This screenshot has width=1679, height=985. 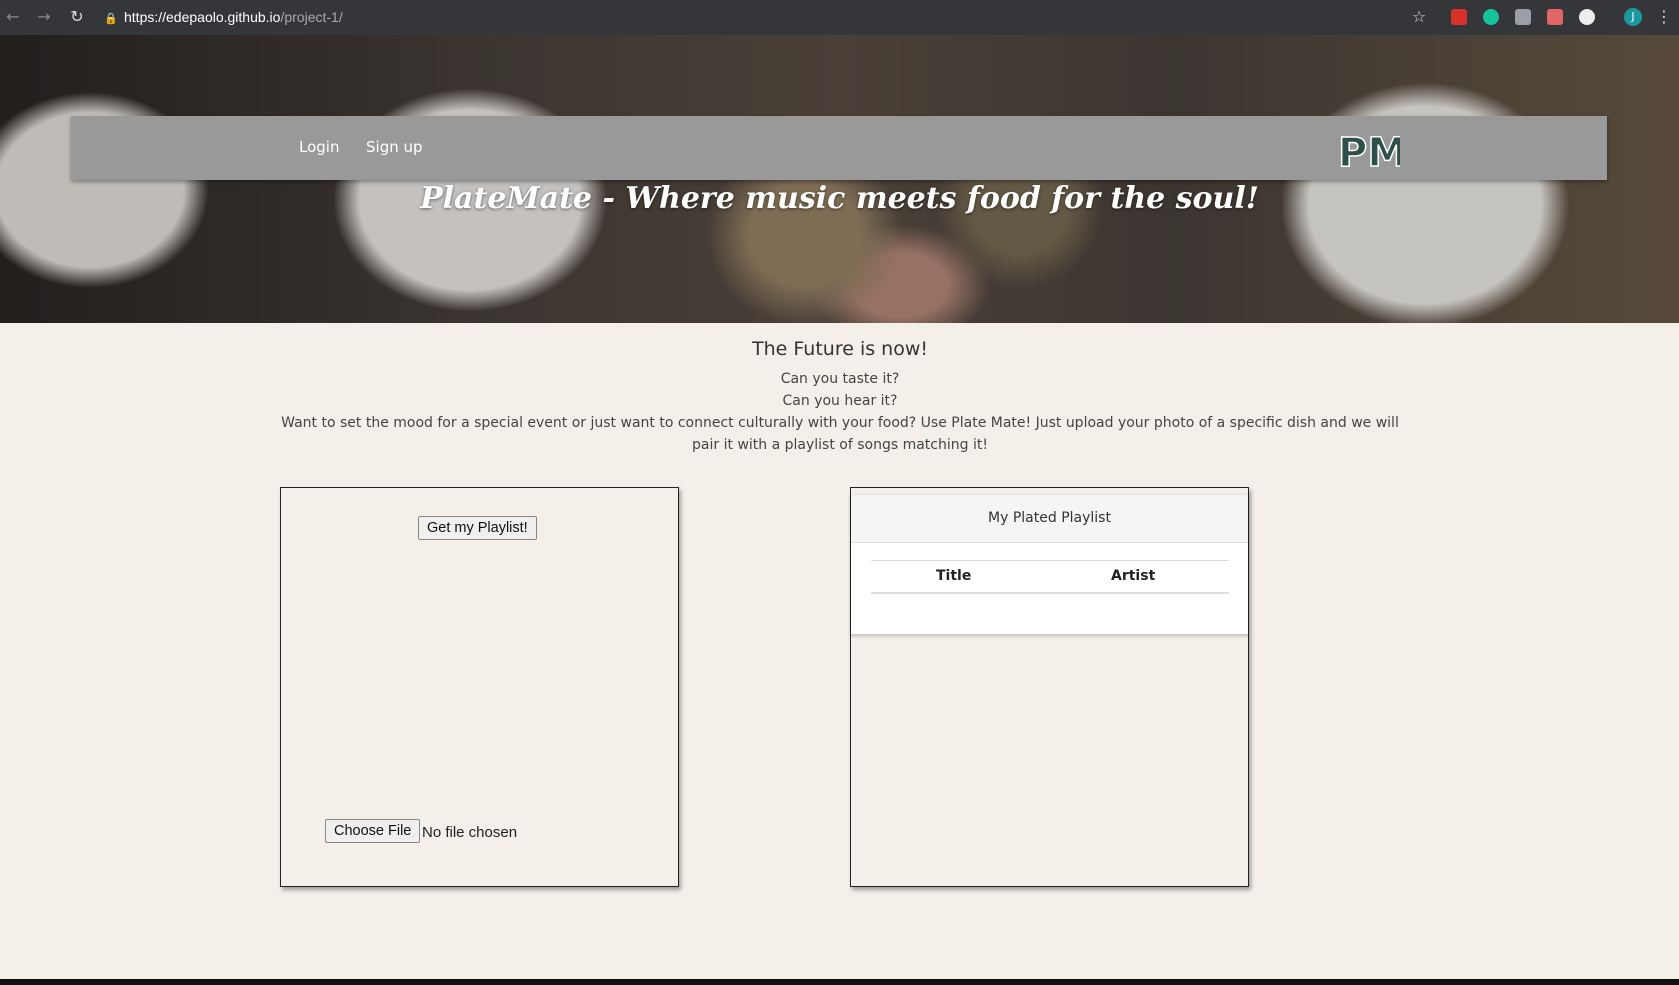 What do you see at coordinates (1523, 17) in the screenshot?
I see `extension-icon` at bounding box center [1523, 17].